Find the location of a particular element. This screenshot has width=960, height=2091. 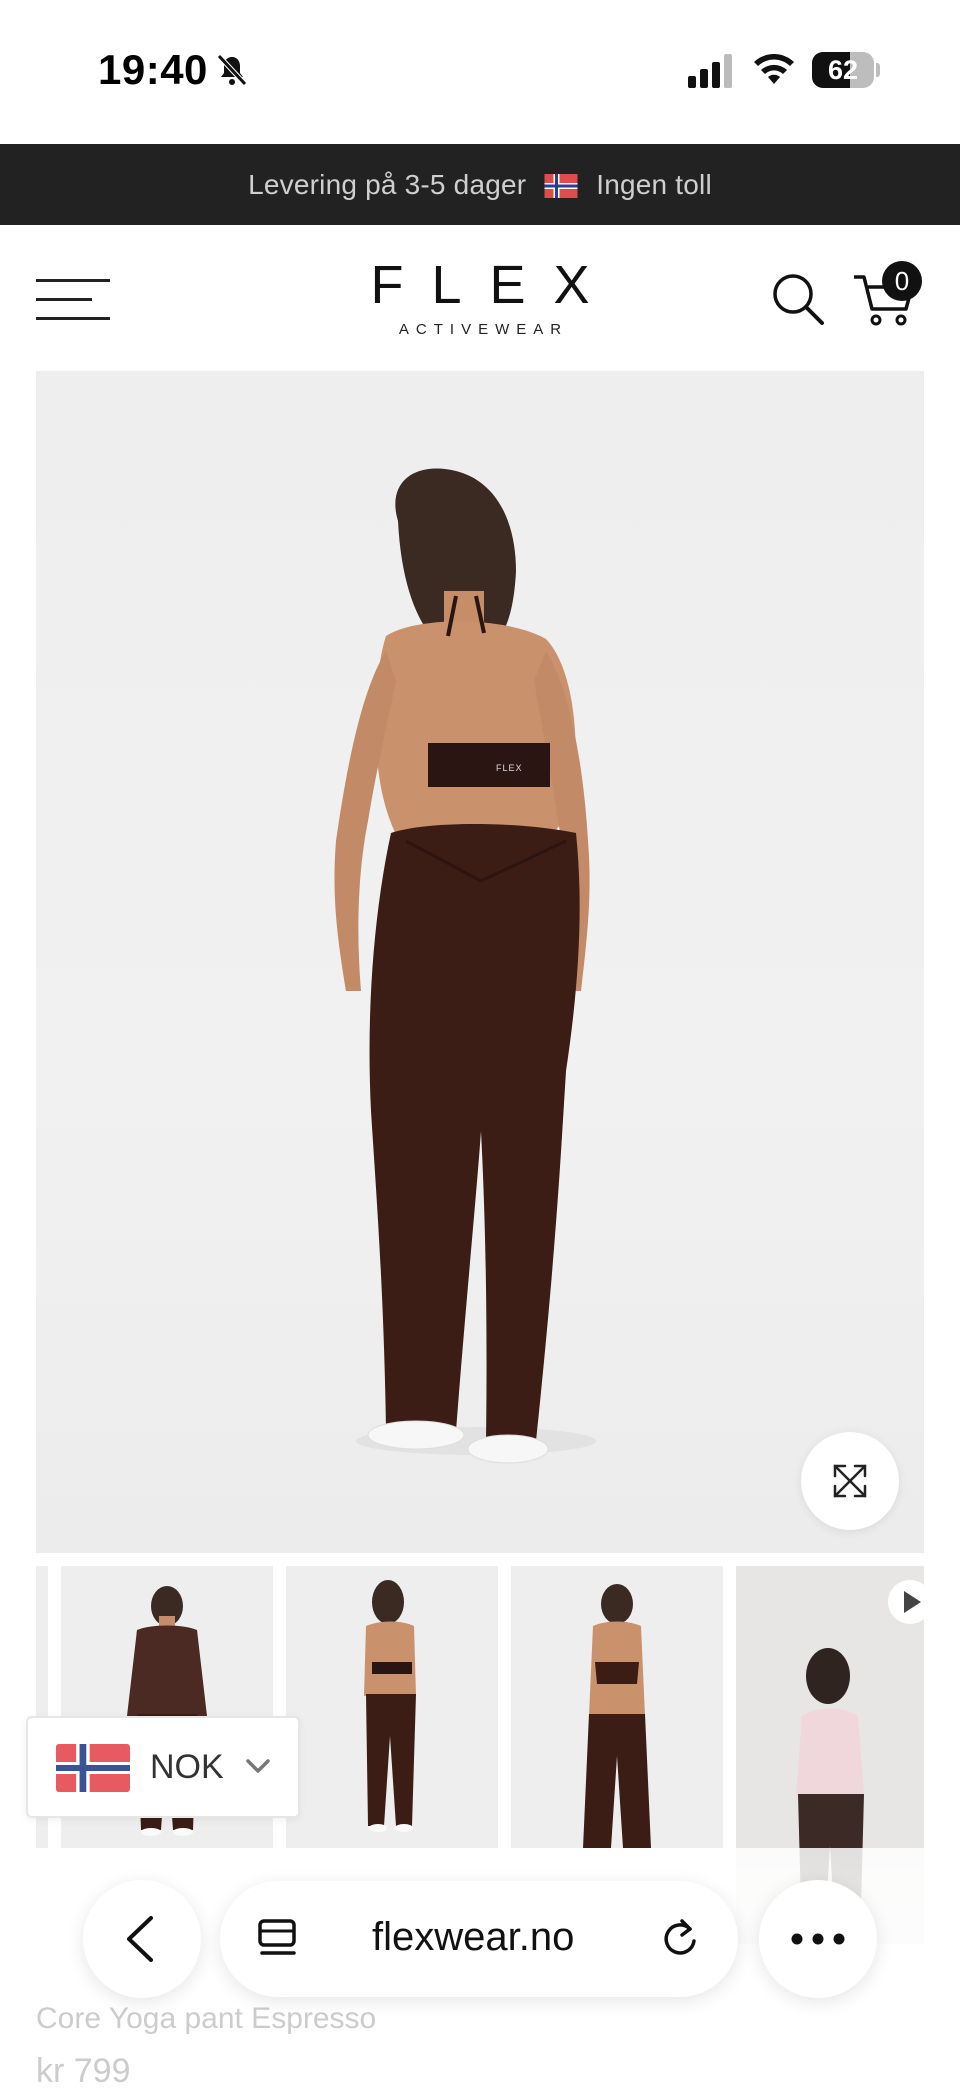

browser-back-button is located at coordinates (142, 1939).